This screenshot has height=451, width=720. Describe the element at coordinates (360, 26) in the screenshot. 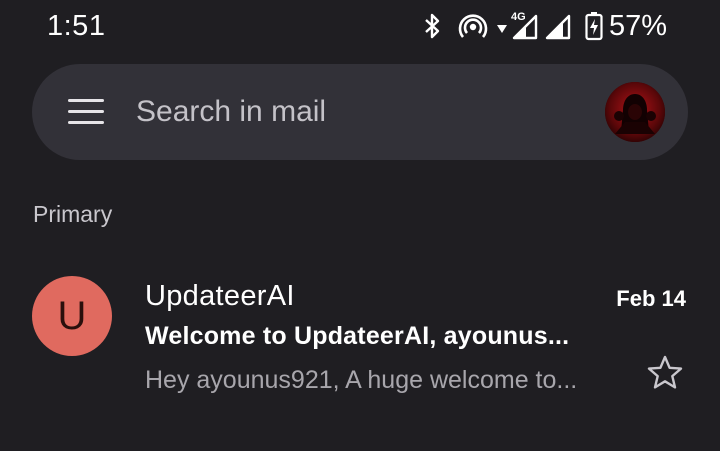

I see `status-bar: 1:51 4G 57%` at that location.